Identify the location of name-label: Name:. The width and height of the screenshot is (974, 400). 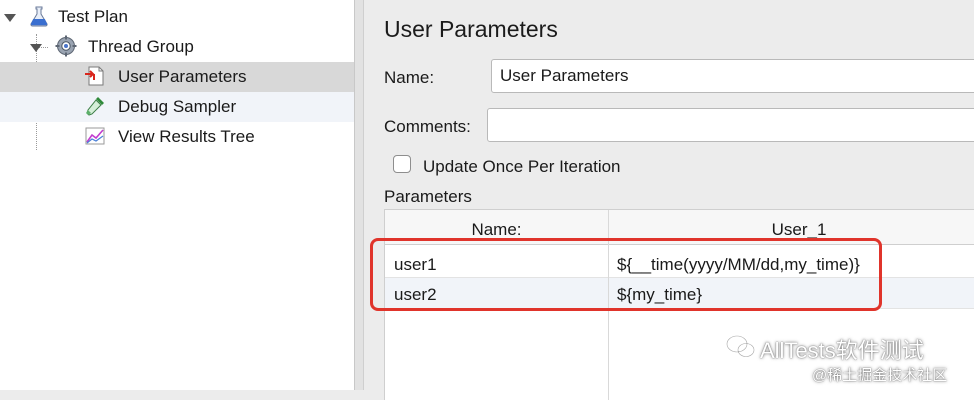
(409, 77).